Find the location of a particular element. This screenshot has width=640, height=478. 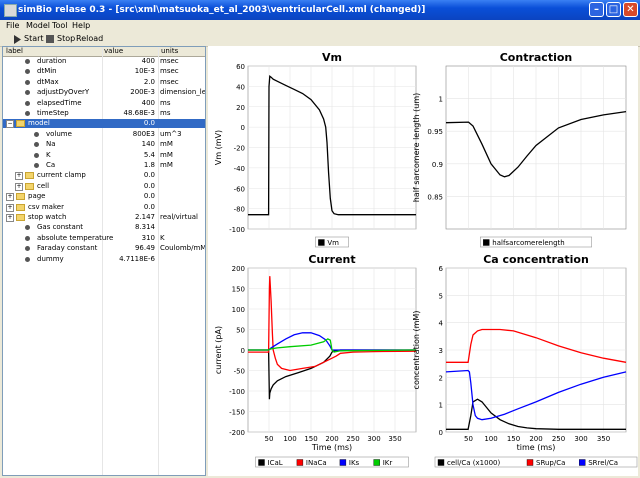

tree-row: + csv maker 0.0 is located at coordinates (104, 207).